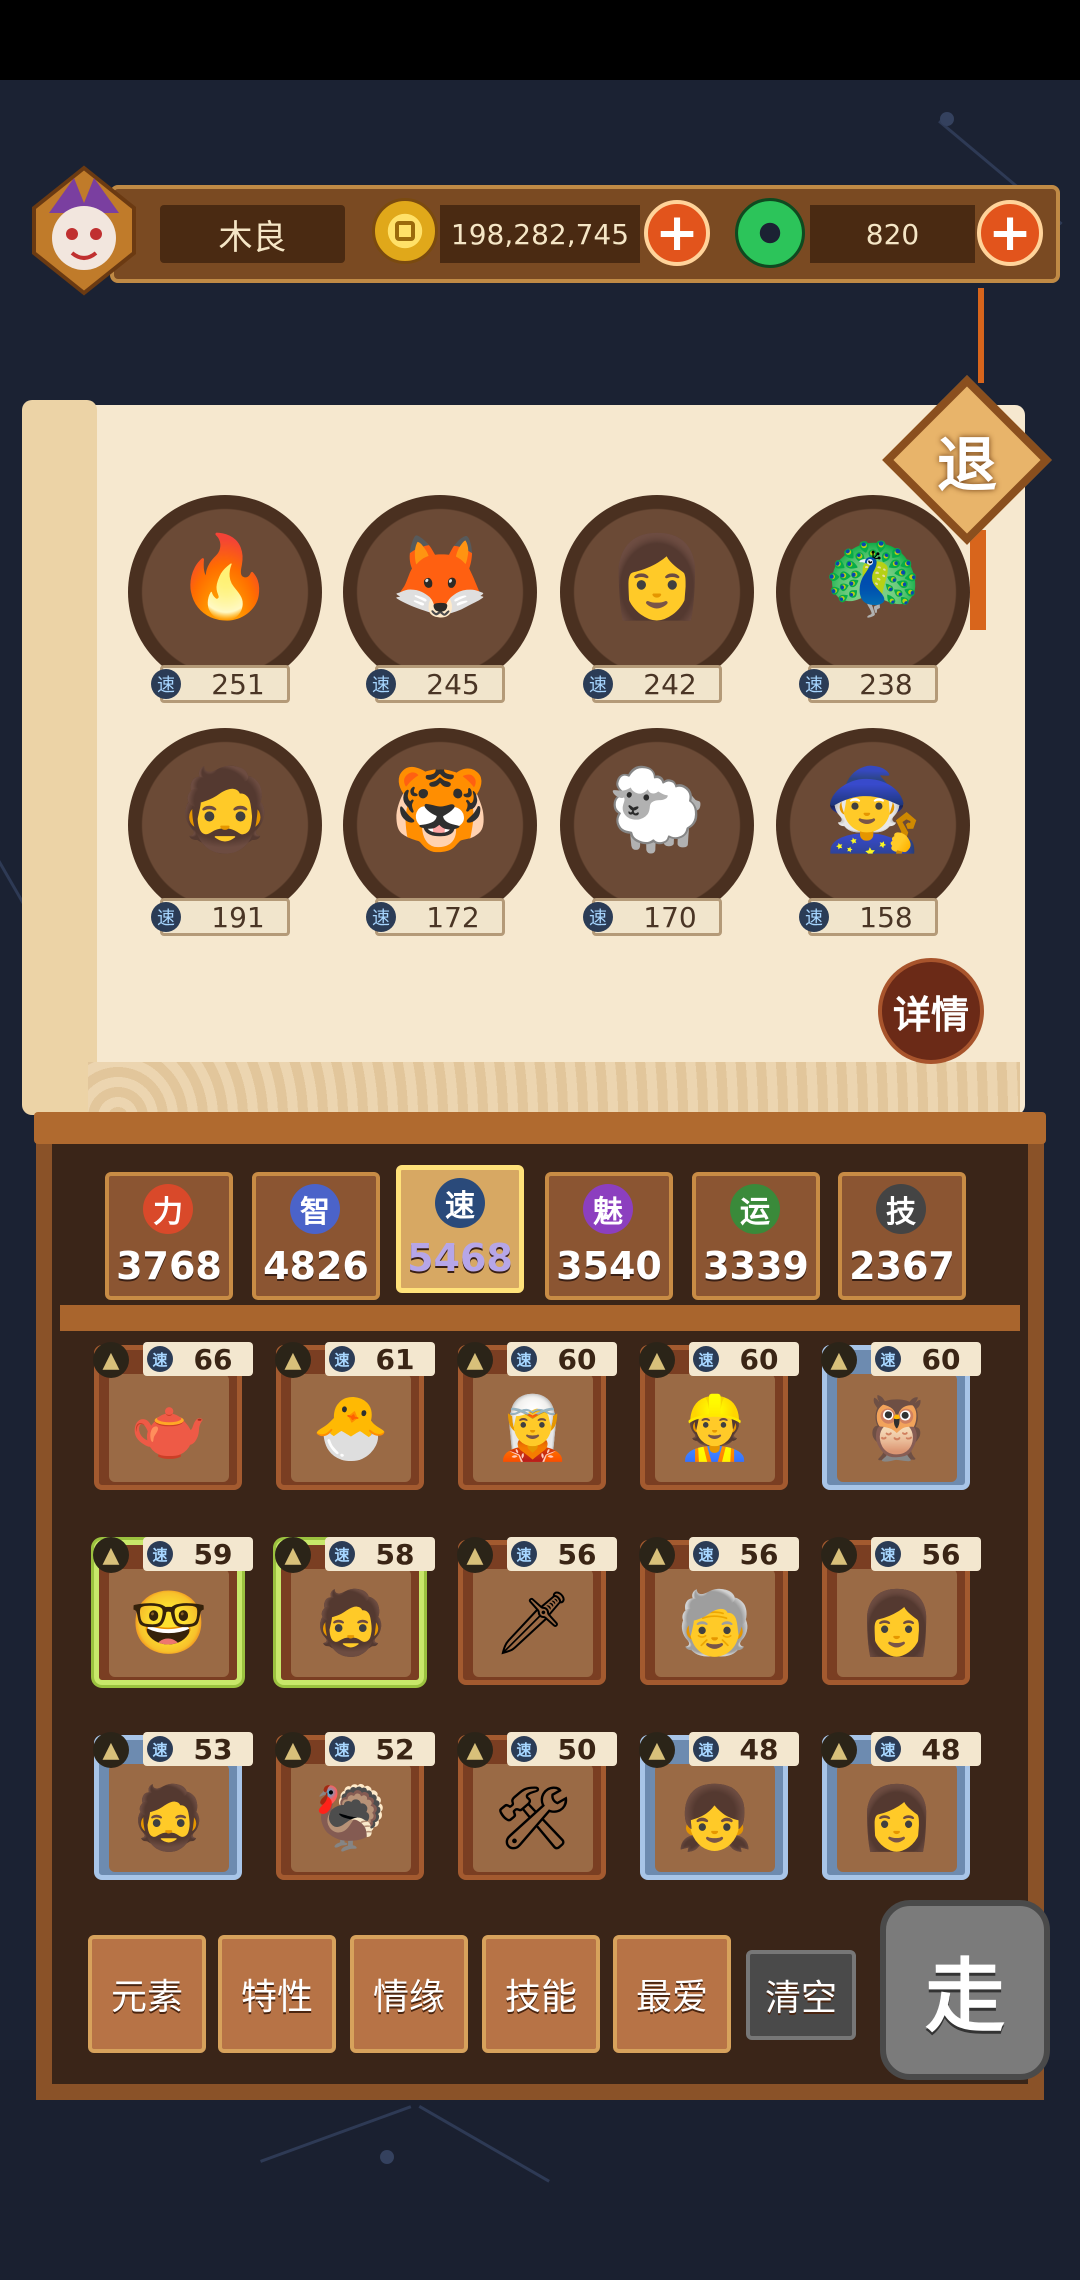  I want to click on hero-card: 🗡 ▲ 速 56, so click(537, 1611).